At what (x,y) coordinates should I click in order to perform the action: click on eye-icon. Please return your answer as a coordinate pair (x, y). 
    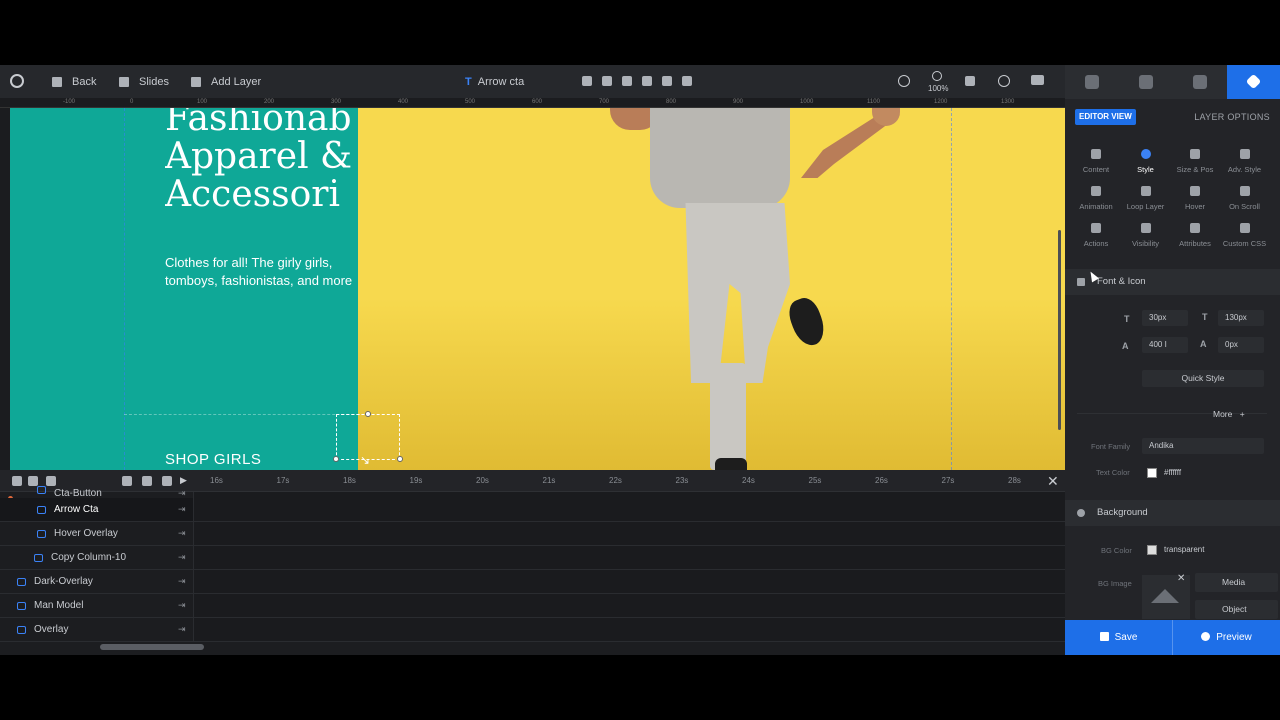
    Looking at the image, I should click on (647, 81).